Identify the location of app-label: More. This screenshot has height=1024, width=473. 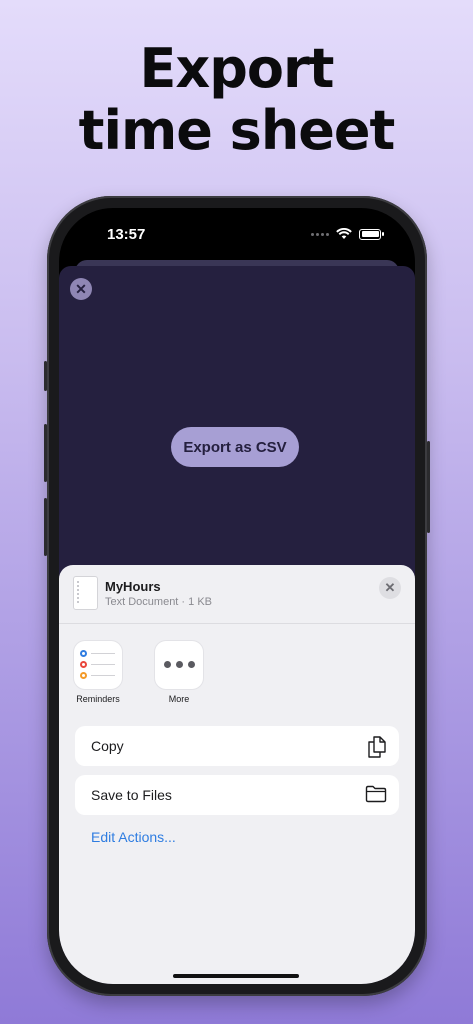
(179, 699).